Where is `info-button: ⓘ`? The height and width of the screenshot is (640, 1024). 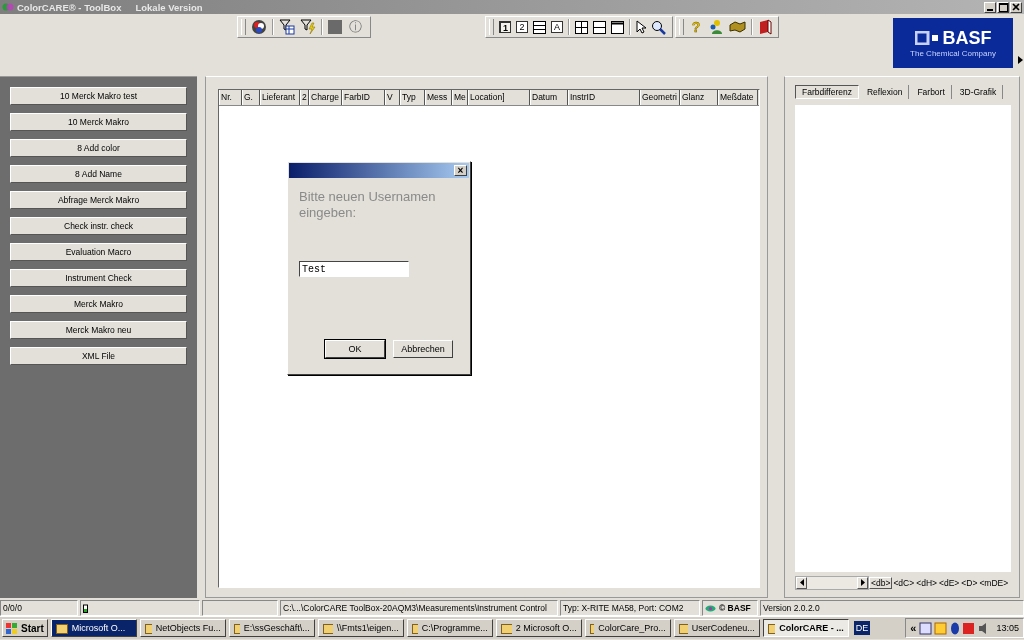
info-button: ⓘ is located at coordinates (355, 27).